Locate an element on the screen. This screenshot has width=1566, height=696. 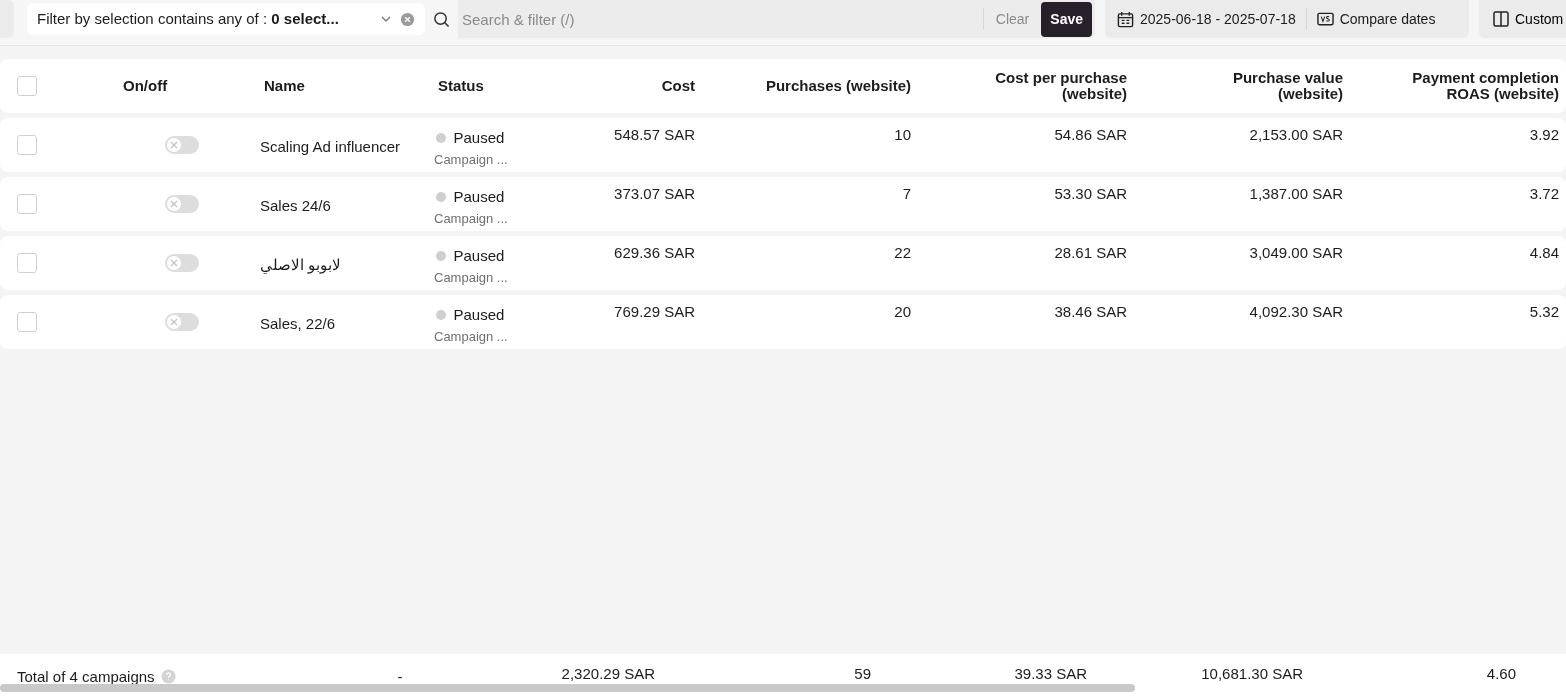
table-cell-text: 10 is located at coordinates (902, 135).